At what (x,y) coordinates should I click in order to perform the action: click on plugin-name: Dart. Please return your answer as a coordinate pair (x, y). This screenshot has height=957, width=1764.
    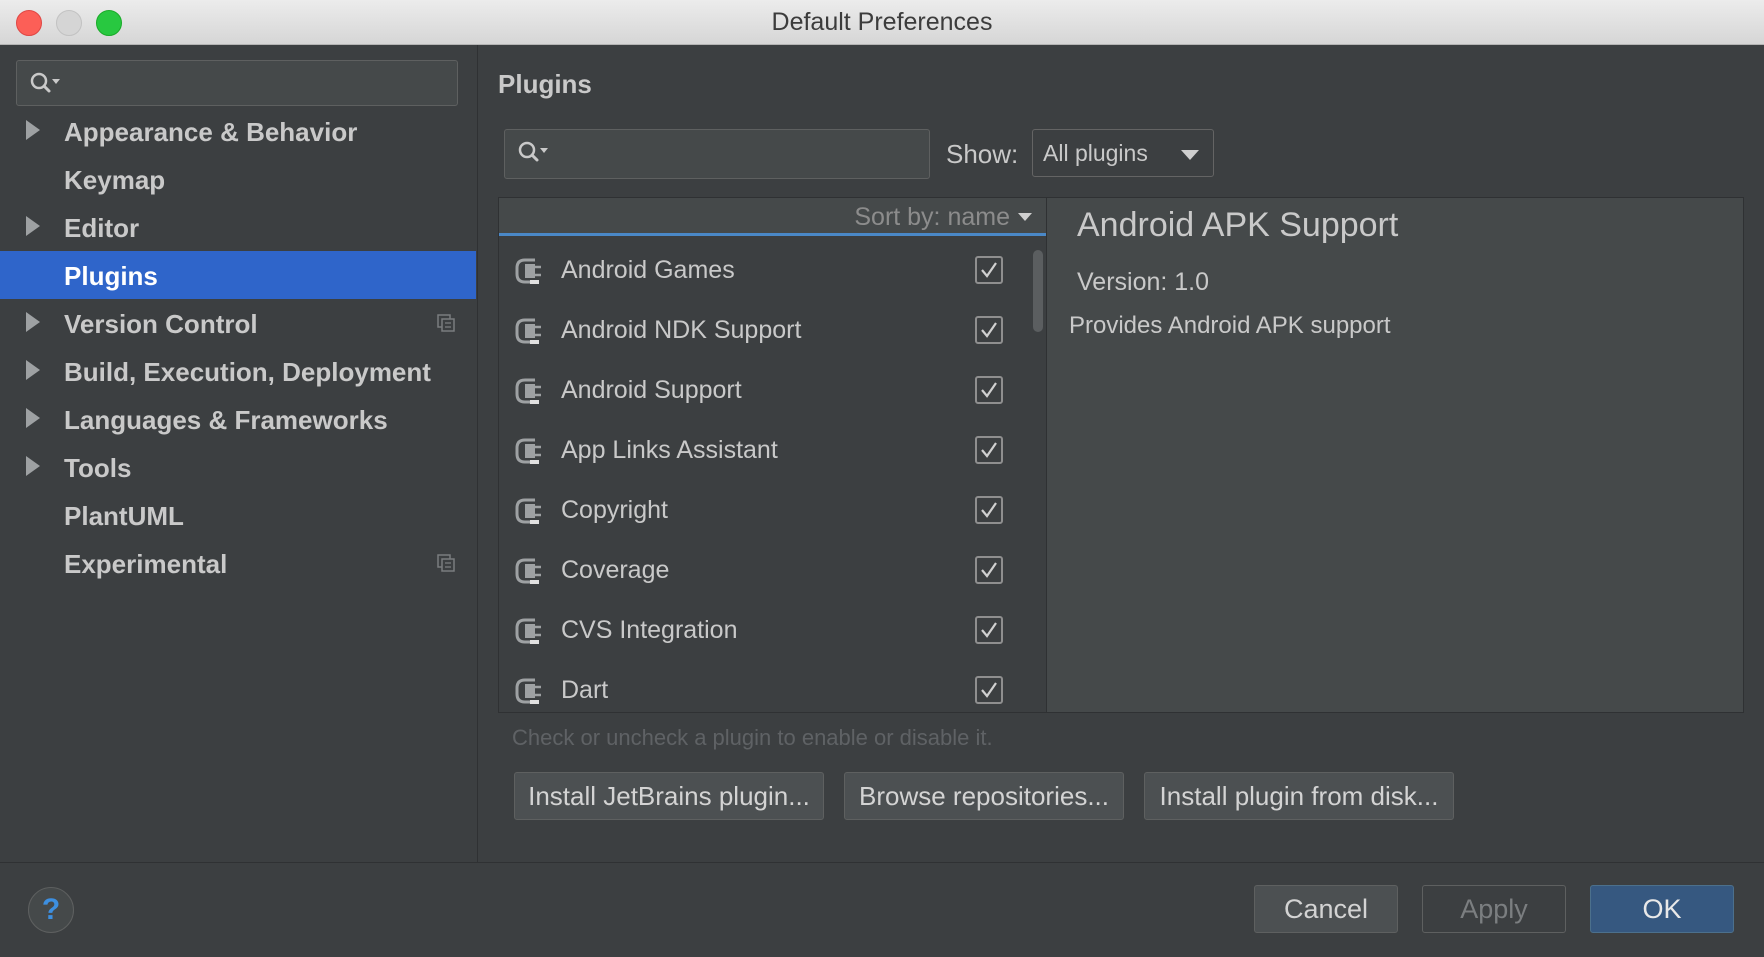
    Looking at the image, I should click on (585, 690).